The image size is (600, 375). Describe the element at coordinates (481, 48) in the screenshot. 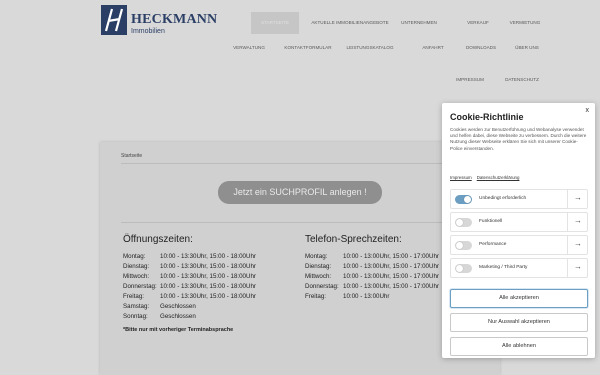

I see `nav-downloads: Downloads` at that location.